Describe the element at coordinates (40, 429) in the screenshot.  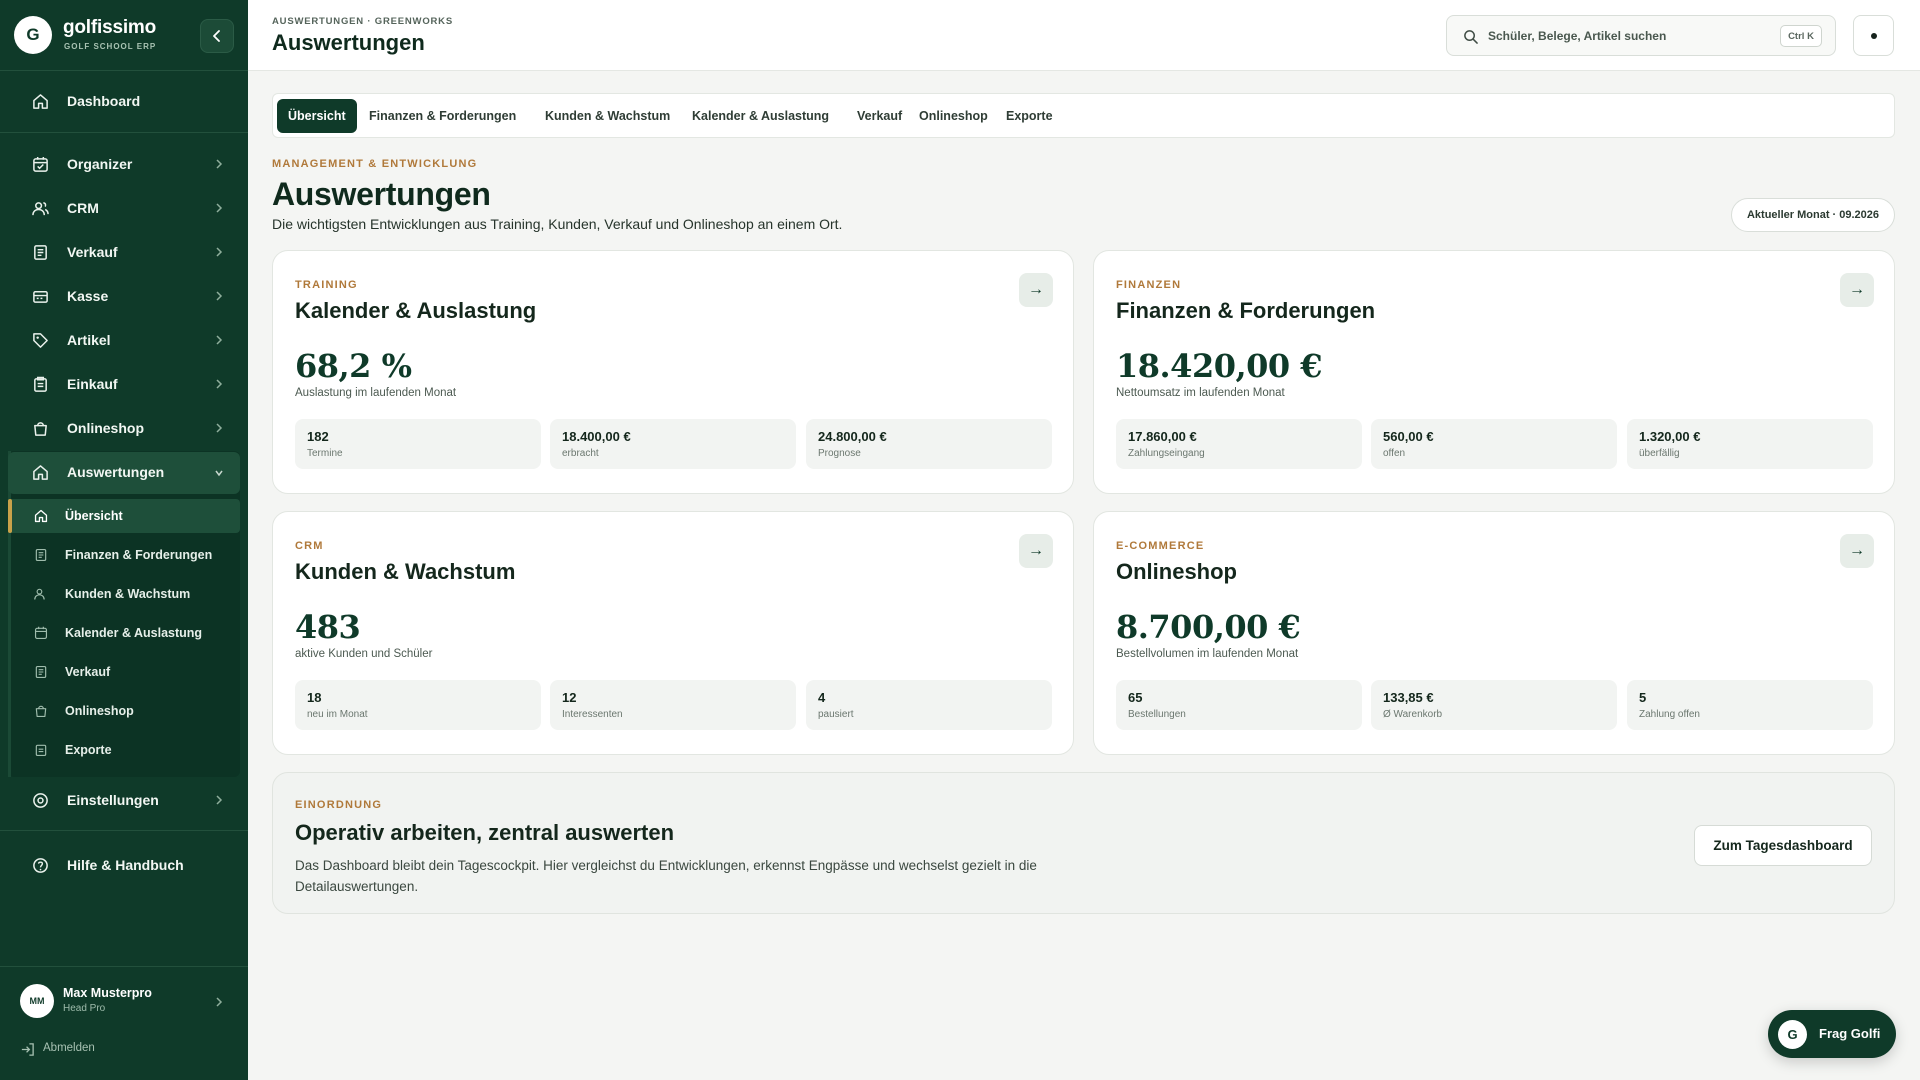
I see `shopping-bag-icon` at that location.